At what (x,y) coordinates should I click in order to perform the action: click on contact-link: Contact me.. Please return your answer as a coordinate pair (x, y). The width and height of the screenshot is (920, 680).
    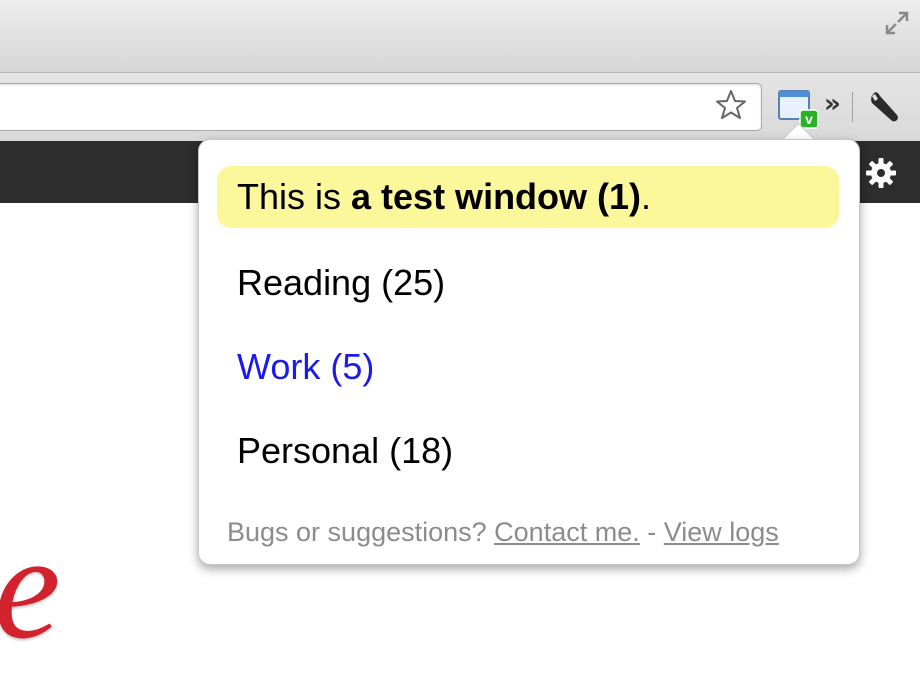
    Looking at the image, I should click on (567, 532).